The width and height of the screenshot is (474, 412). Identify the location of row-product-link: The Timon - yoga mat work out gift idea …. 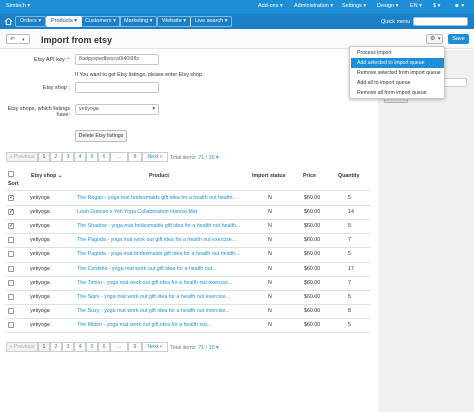
(154, 283).